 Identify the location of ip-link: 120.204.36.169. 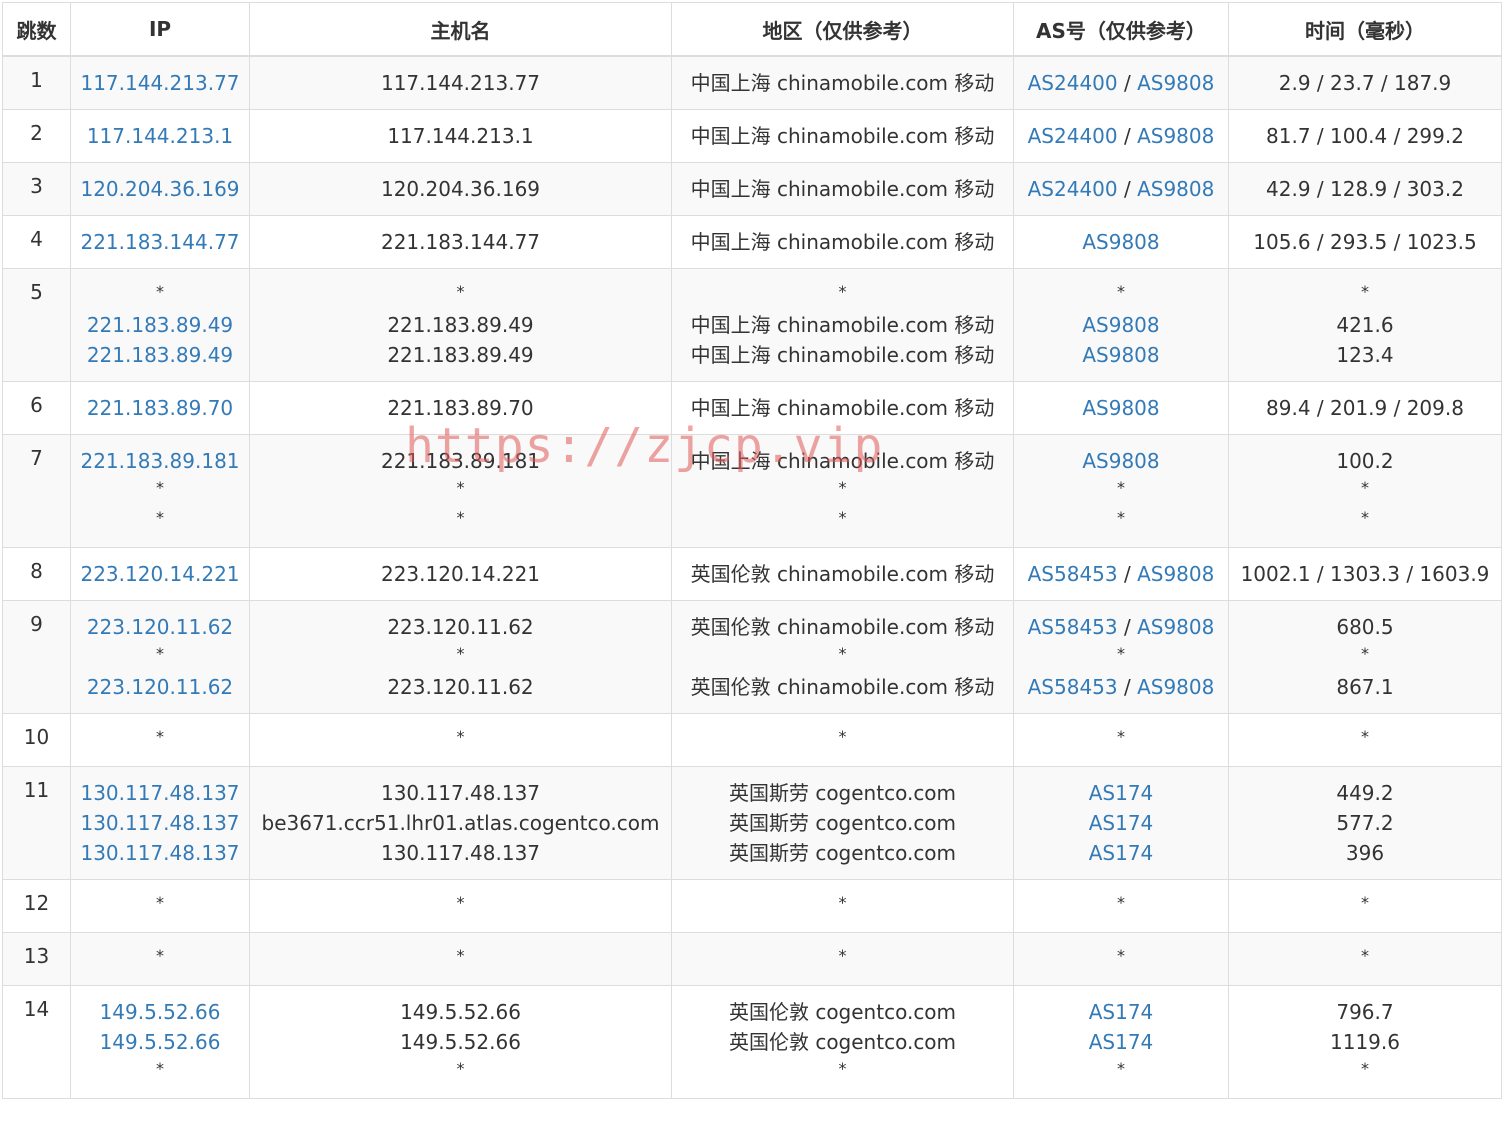
(159, 189).